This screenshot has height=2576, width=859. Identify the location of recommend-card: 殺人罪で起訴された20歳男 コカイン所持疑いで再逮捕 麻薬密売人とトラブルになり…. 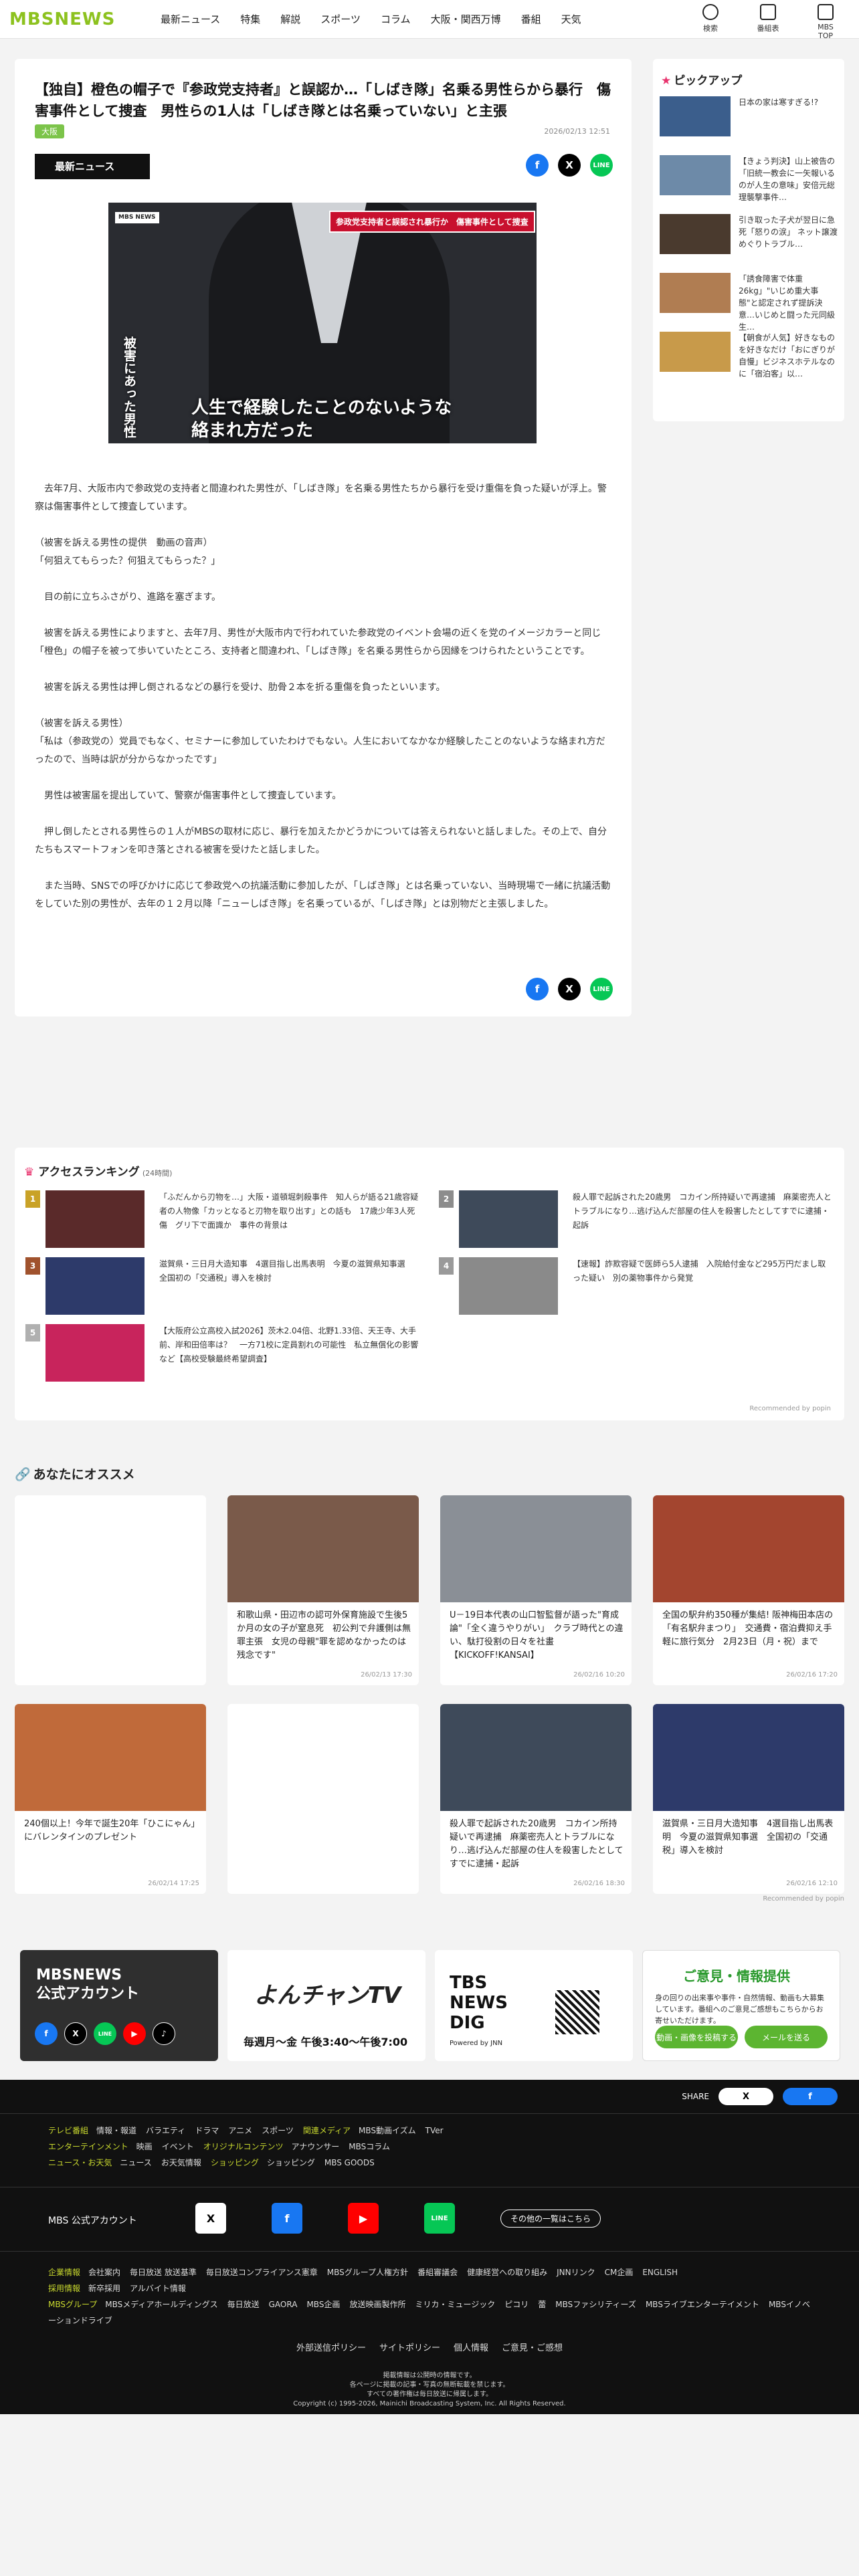
(536, 1799).